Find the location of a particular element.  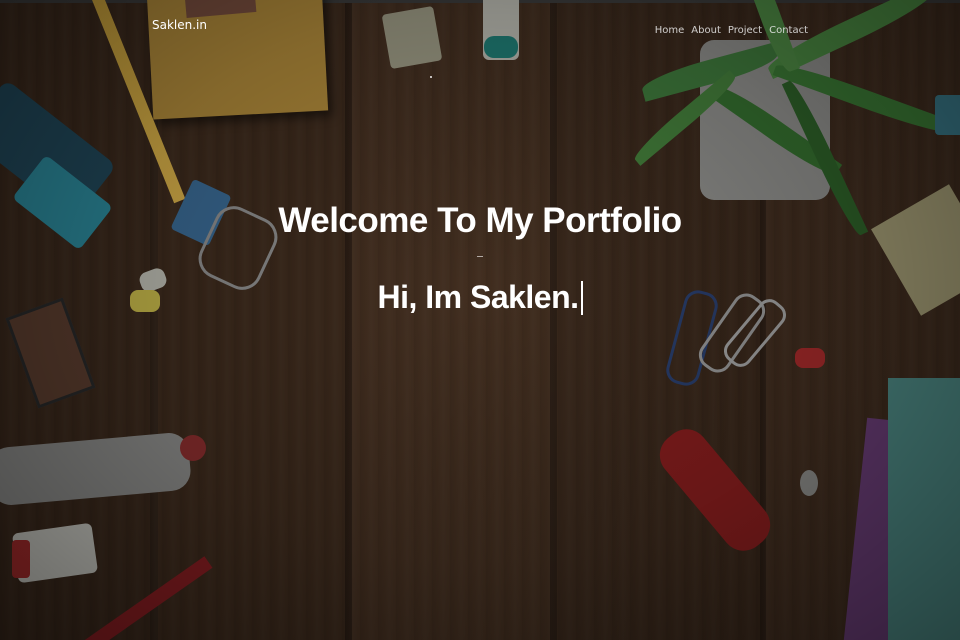

typing-caret is located at coordinates (581, 298).